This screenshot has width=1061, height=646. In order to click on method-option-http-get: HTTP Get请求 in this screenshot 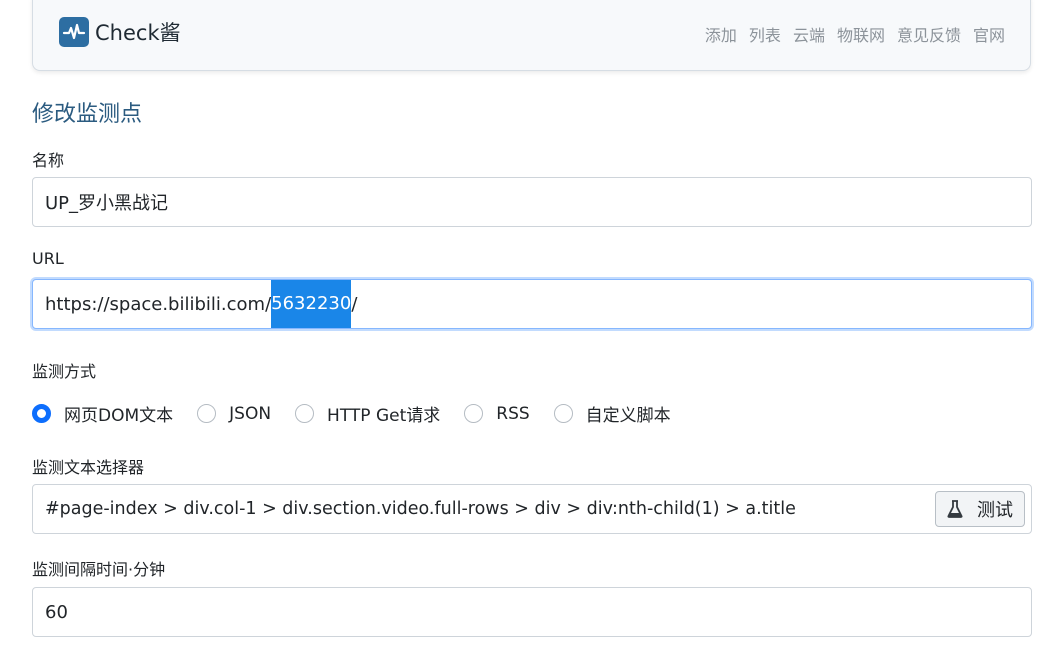, I will do `click(367, 413)`.